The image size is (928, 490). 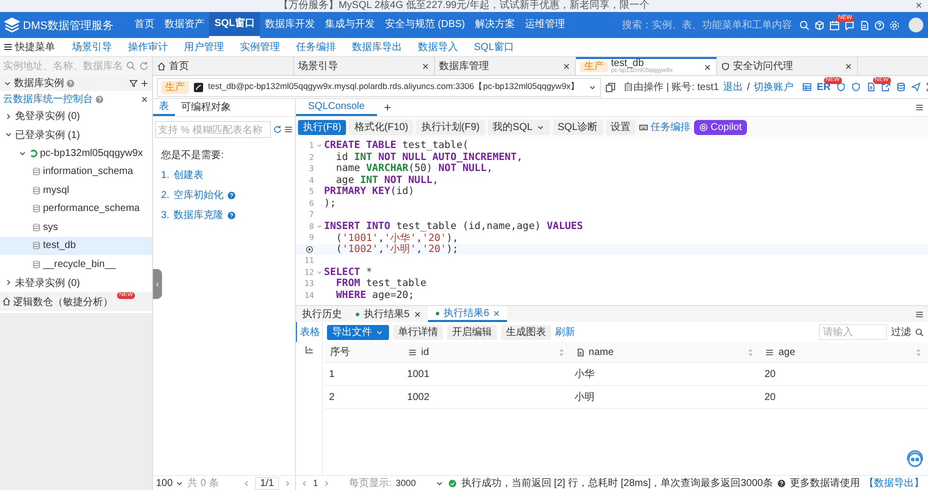 I want to click on tree-item: __recycle_bin__, so click(x=76, y=264).